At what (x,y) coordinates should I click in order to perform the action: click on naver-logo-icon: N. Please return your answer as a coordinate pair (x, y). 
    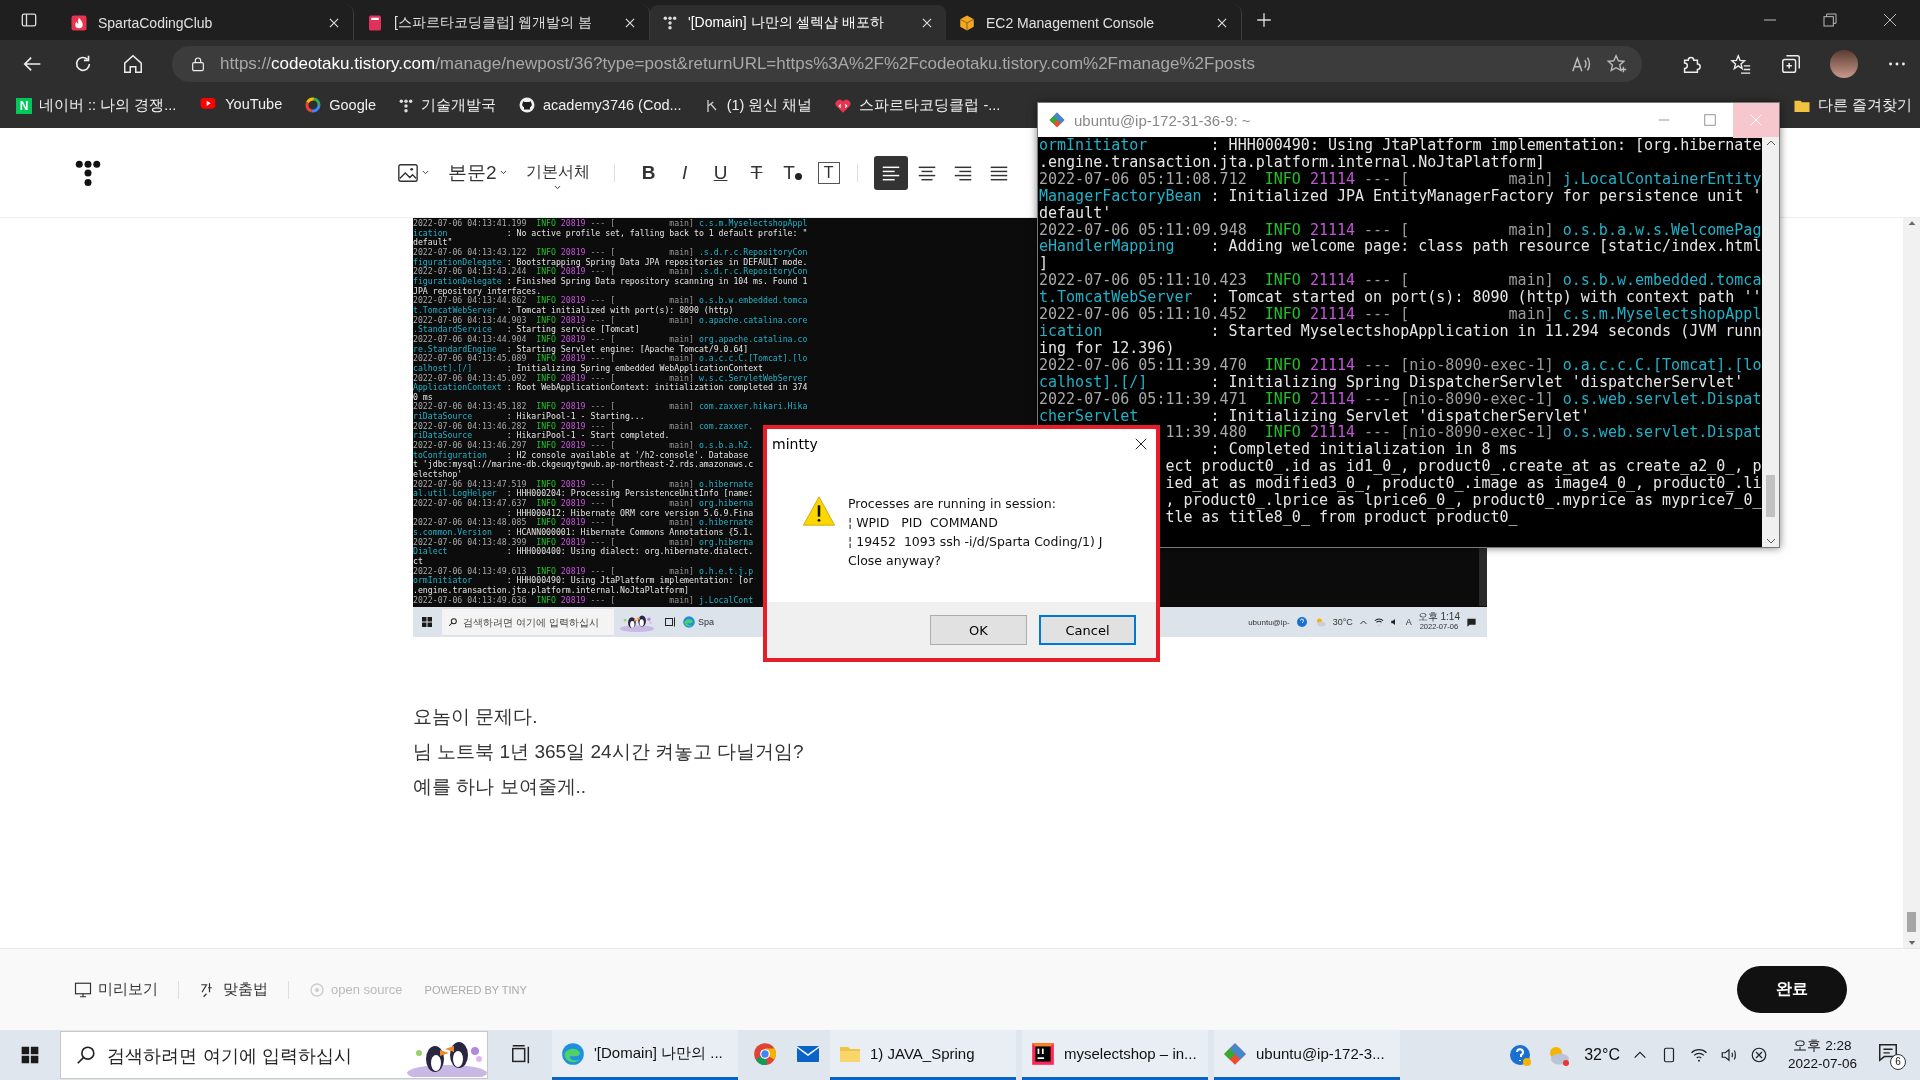
    Looking at the image, I should click on (24, 105).